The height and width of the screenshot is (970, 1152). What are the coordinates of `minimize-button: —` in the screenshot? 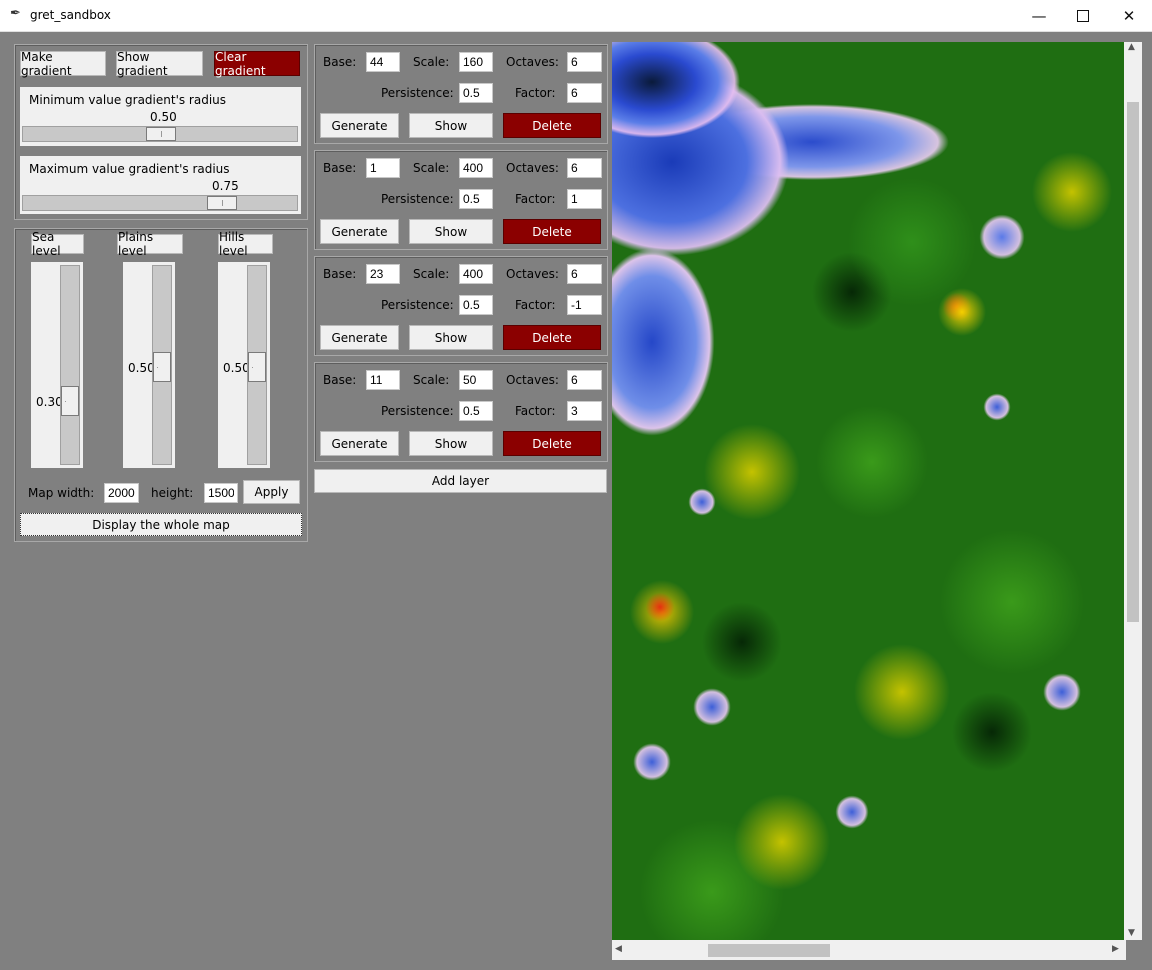 It's located at (1039, 15).